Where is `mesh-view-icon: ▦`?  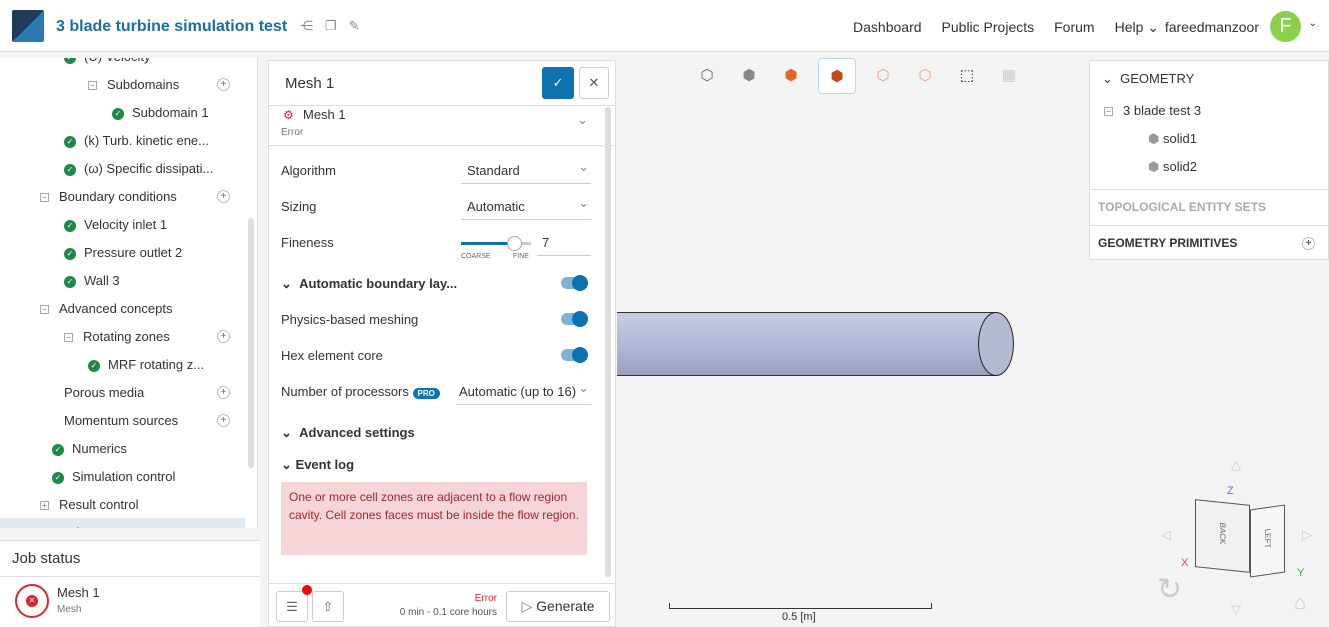
mesh-view-icon: ▦ is located at coordinates (1009, 80).